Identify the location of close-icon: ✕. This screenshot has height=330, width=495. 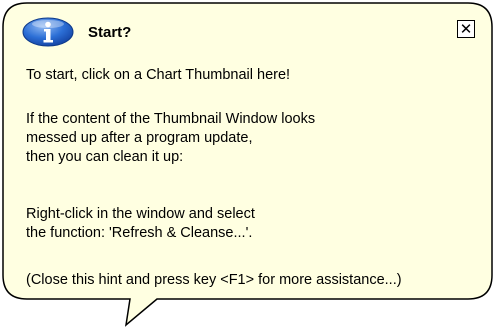
(466, 29).